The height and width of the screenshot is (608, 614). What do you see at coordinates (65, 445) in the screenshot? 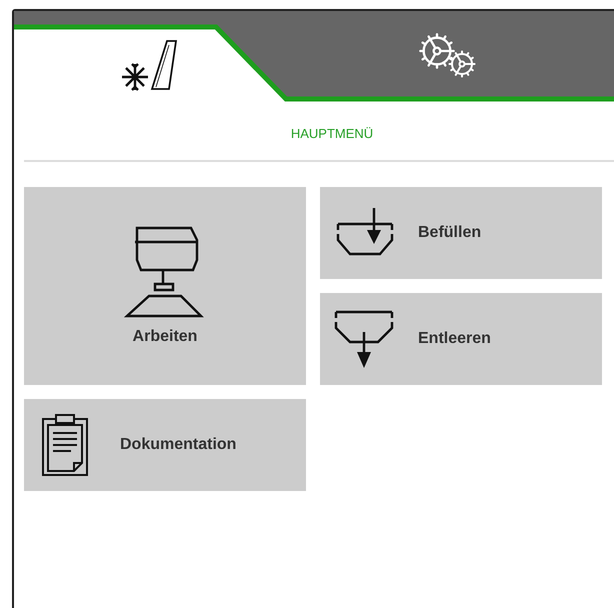
I see `clipboard-icon` at bounding box center [65, 445].